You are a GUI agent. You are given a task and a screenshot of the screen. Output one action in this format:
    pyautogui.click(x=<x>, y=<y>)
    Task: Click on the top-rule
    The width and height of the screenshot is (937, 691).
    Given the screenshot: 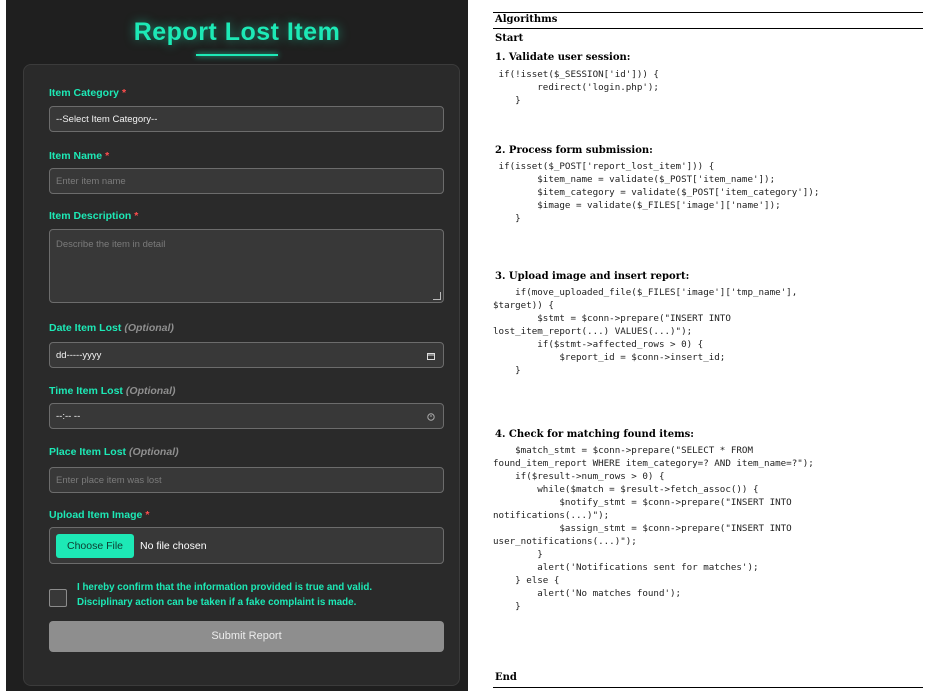 What is the action you would take?
    pyautogui.click(x=708, y=12)
    